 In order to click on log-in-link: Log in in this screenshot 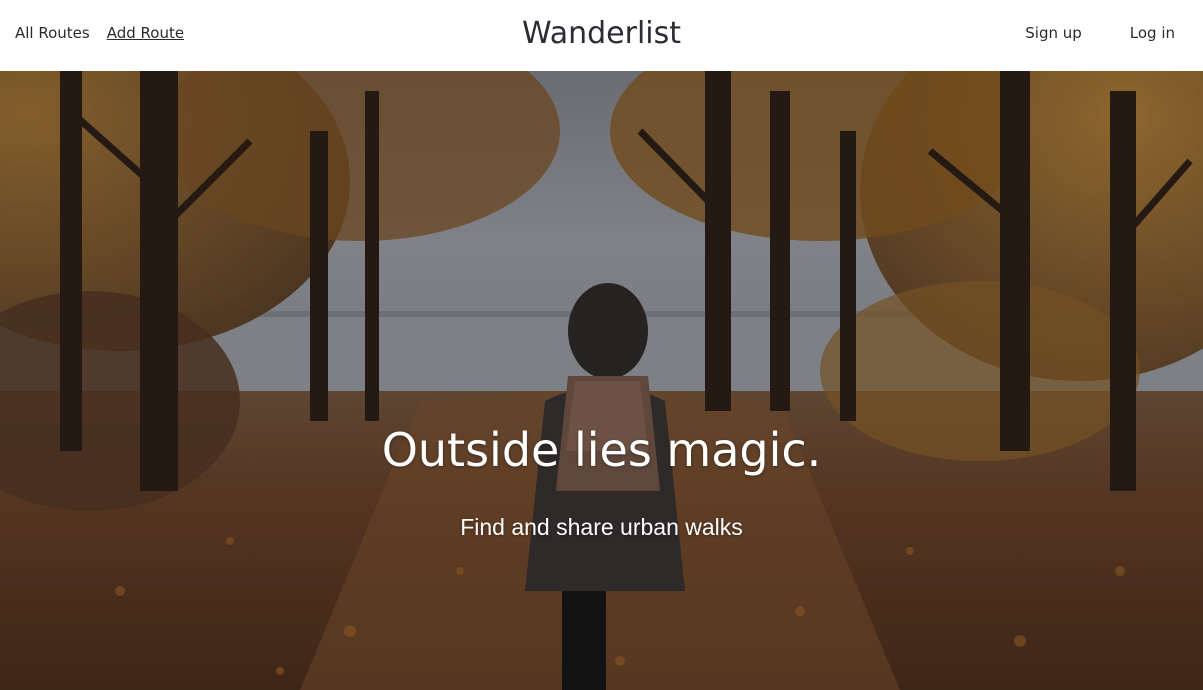, I will do `click(1152, 33)`.